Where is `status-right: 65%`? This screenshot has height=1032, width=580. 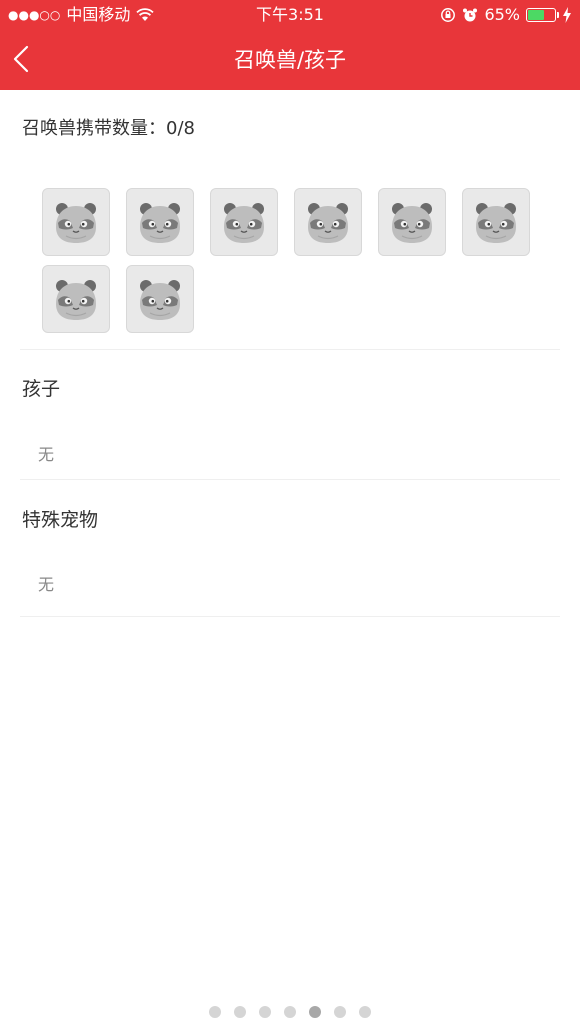 status-right: 65% is located at coordinates (506, 15).